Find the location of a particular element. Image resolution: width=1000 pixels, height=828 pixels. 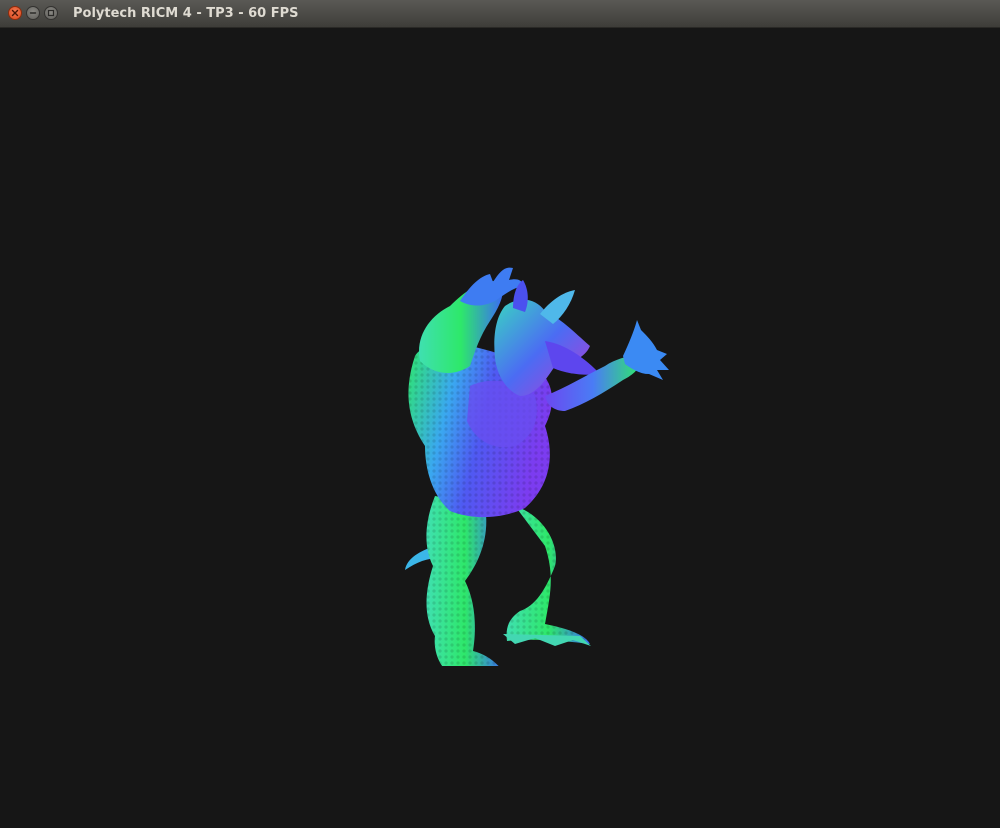

close-button is located at coordinates (15, 13).